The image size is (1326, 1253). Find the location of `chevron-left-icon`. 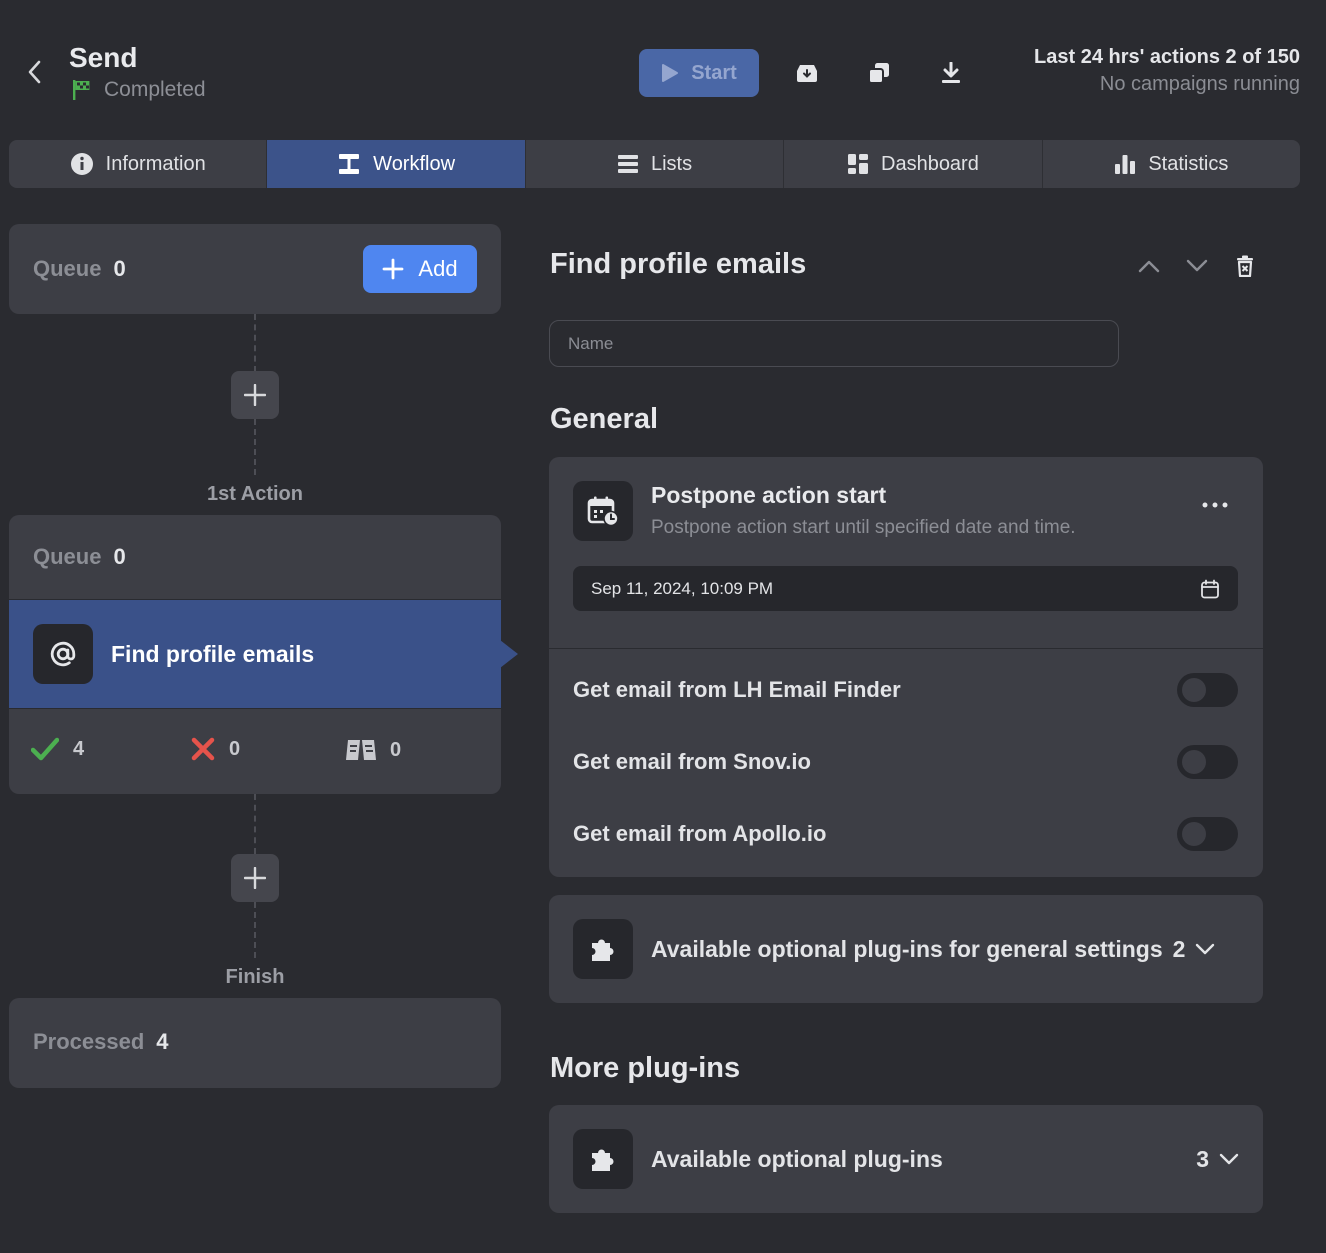

chevron-left-icon is located at coordinates (34, 72).